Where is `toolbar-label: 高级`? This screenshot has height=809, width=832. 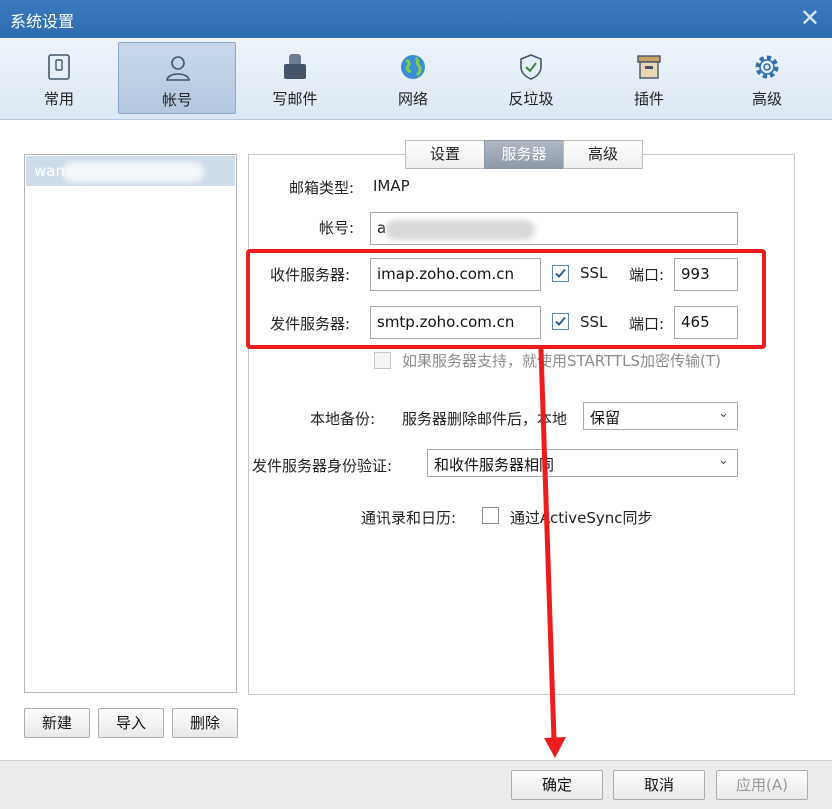 toolbar-label: 高级 is located at coordinates (766, 99).